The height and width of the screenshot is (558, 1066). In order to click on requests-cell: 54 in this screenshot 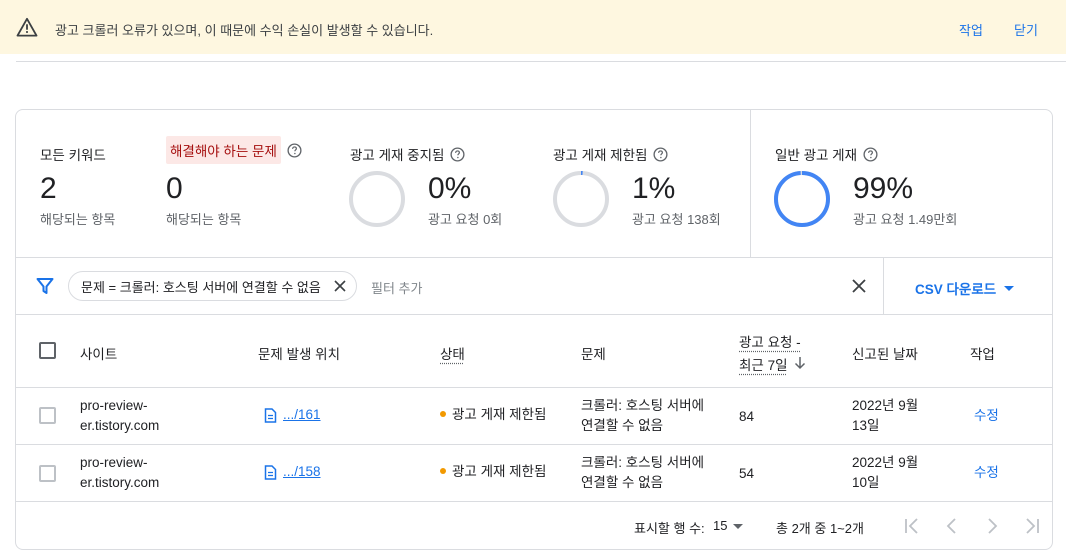, I will do `click(747, 473)`.